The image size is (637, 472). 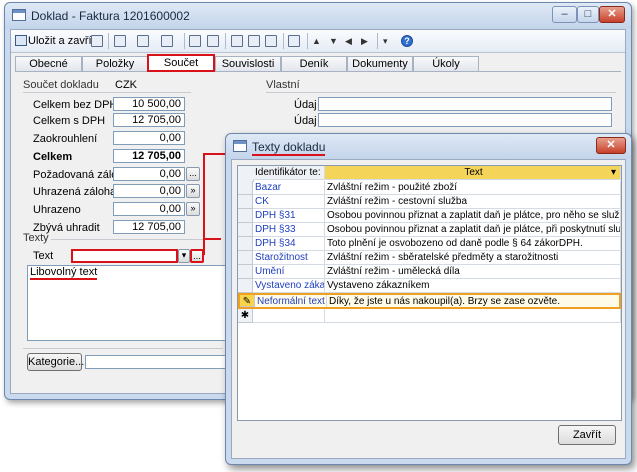 What do you see at coordinates (193, 191) in the screenshot?
I see `uhrazena-zaloha-arrow-button: »` at bounding box center [193, 191].